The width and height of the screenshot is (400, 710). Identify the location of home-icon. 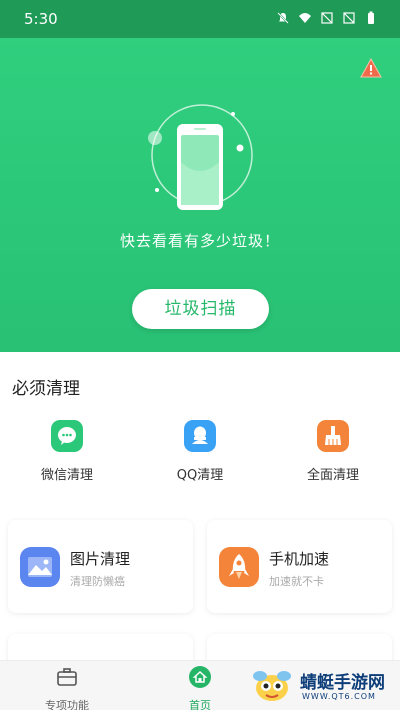
(200, 677).